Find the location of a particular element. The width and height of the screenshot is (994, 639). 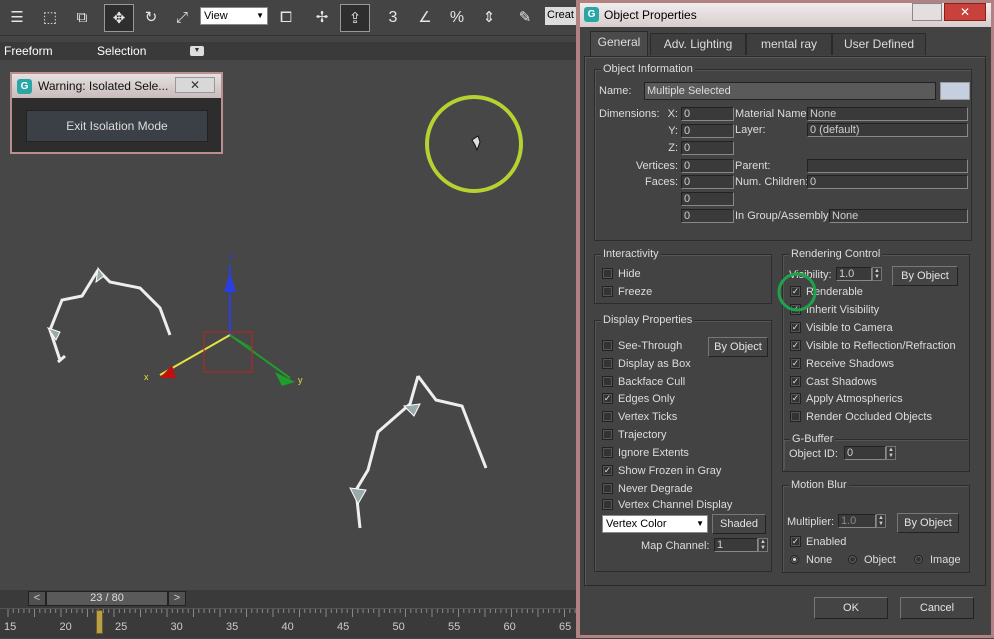

hide-label: Hide is located at coordinates (629, 274).